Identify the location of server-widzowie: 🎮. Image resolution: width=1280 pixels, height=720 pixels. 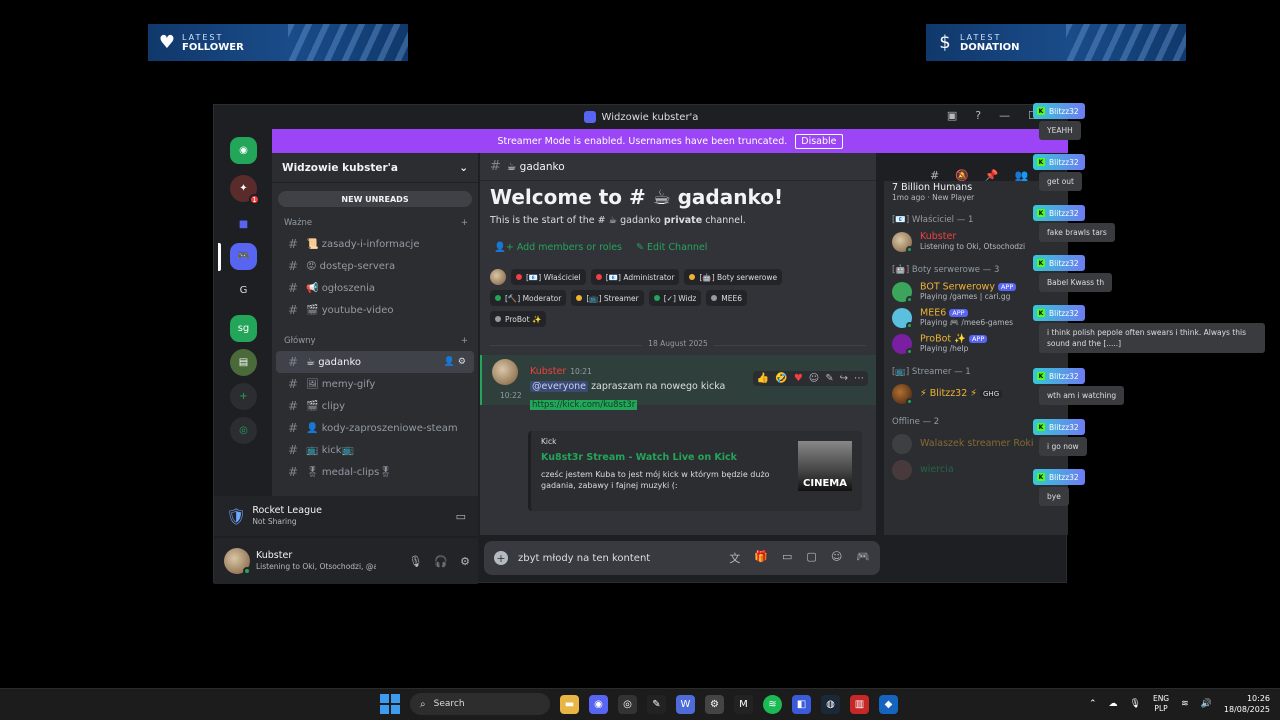
(243, 256).